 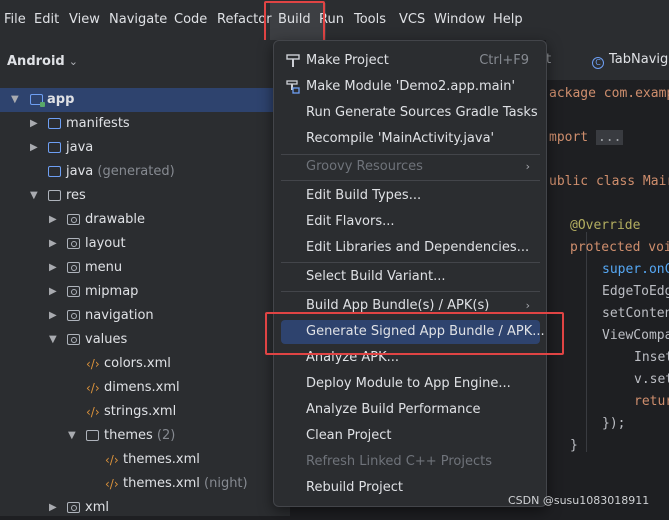 What do you see at coordinates (145, 268) in the screenshot?
I see `tree-node-menu: ▶ menu` at bounding box center [145, 268].